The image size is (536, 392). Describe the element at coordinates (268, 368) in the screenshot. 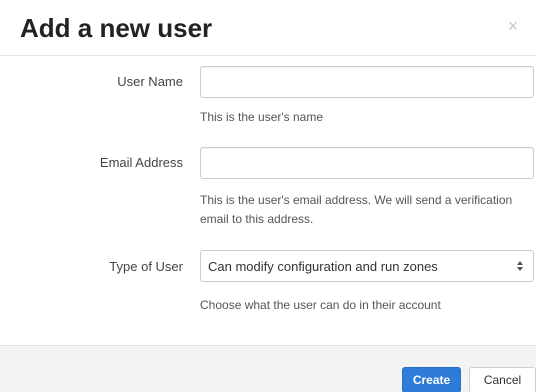

I see `modal-footer: Create Cancel` at that location.